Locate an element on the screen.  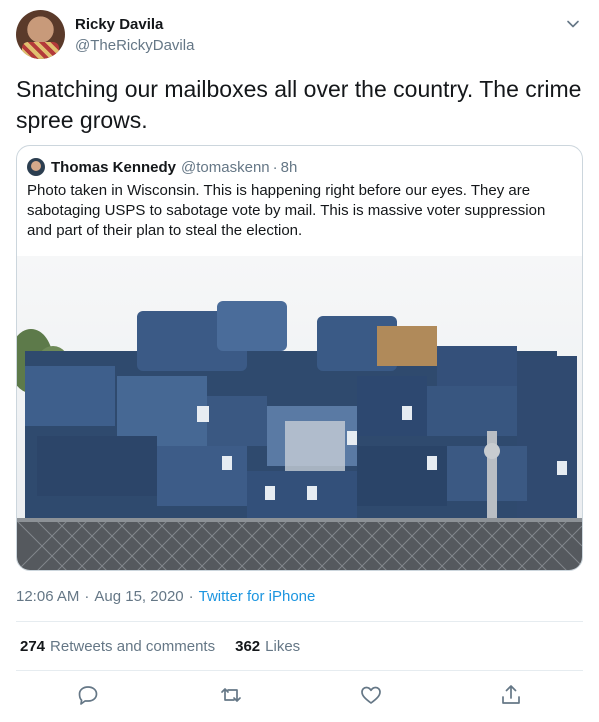
retweet-icon is located at coordinates (231, 695).